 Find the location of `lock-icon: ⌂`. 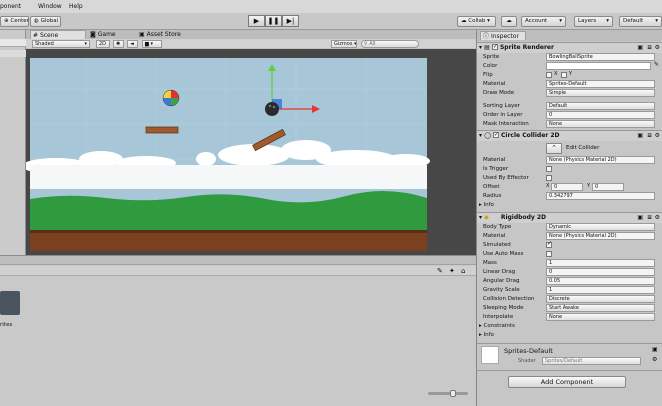

lock-icon: ⌂ is located at coordinates (463, 271).